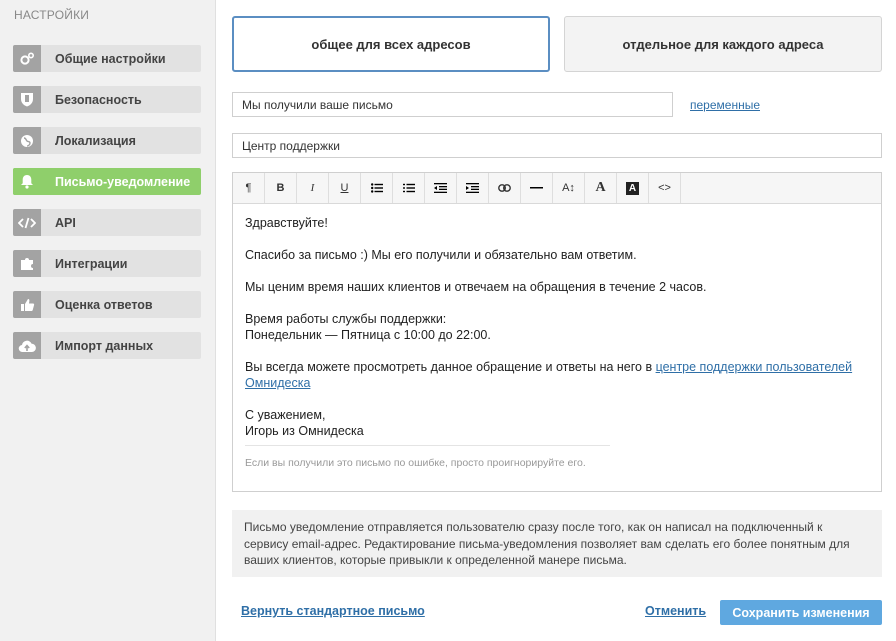  What do you see at coordinates (313, 188) in the screenshot?
I see `italic-icon: I` at bounding box center [313, 188].